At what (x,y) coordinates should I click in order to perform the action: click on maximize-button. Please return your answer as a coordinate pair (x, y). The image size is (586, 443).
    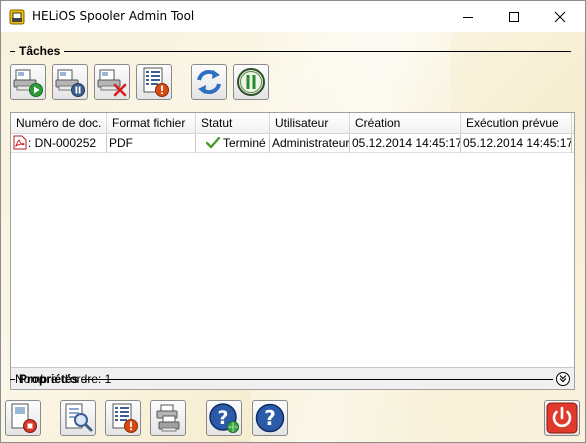
    Looking at the image, I should click on (514, 16).